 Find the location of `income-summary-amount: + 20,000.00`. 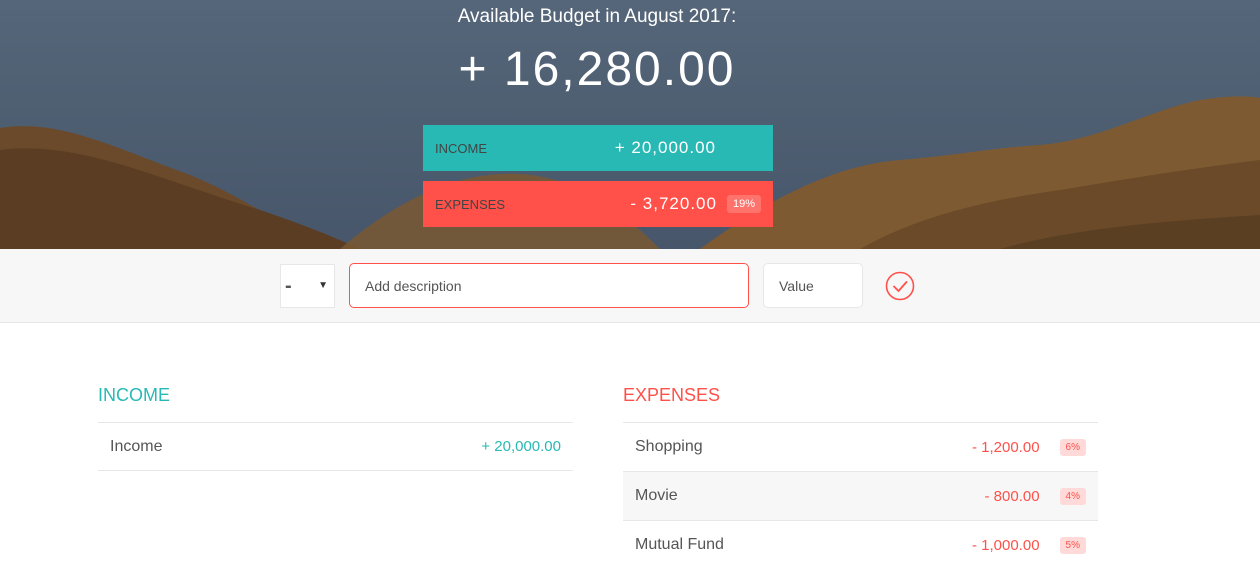

income-summary-amount: + 20,000.00 is located at coordinates (665, 147).